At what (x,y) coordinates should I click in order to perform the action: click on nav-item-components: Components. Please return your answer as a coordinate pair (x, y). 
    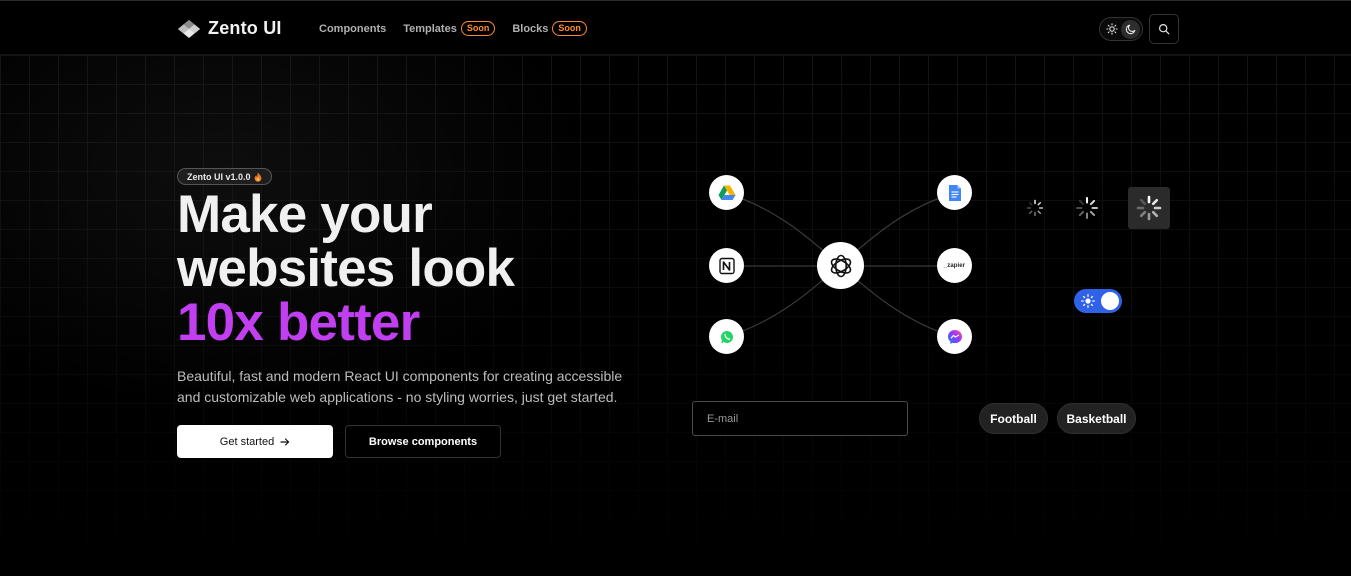
    Looking at the image, I should click on (352, 29).